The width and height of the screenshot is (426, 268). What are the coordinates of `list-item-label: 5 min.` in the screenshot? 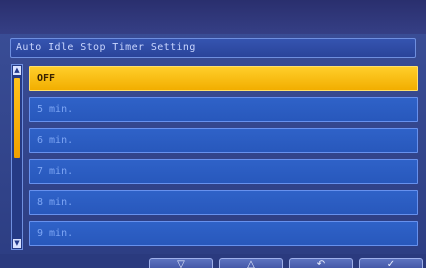 It's located at (55, 109).